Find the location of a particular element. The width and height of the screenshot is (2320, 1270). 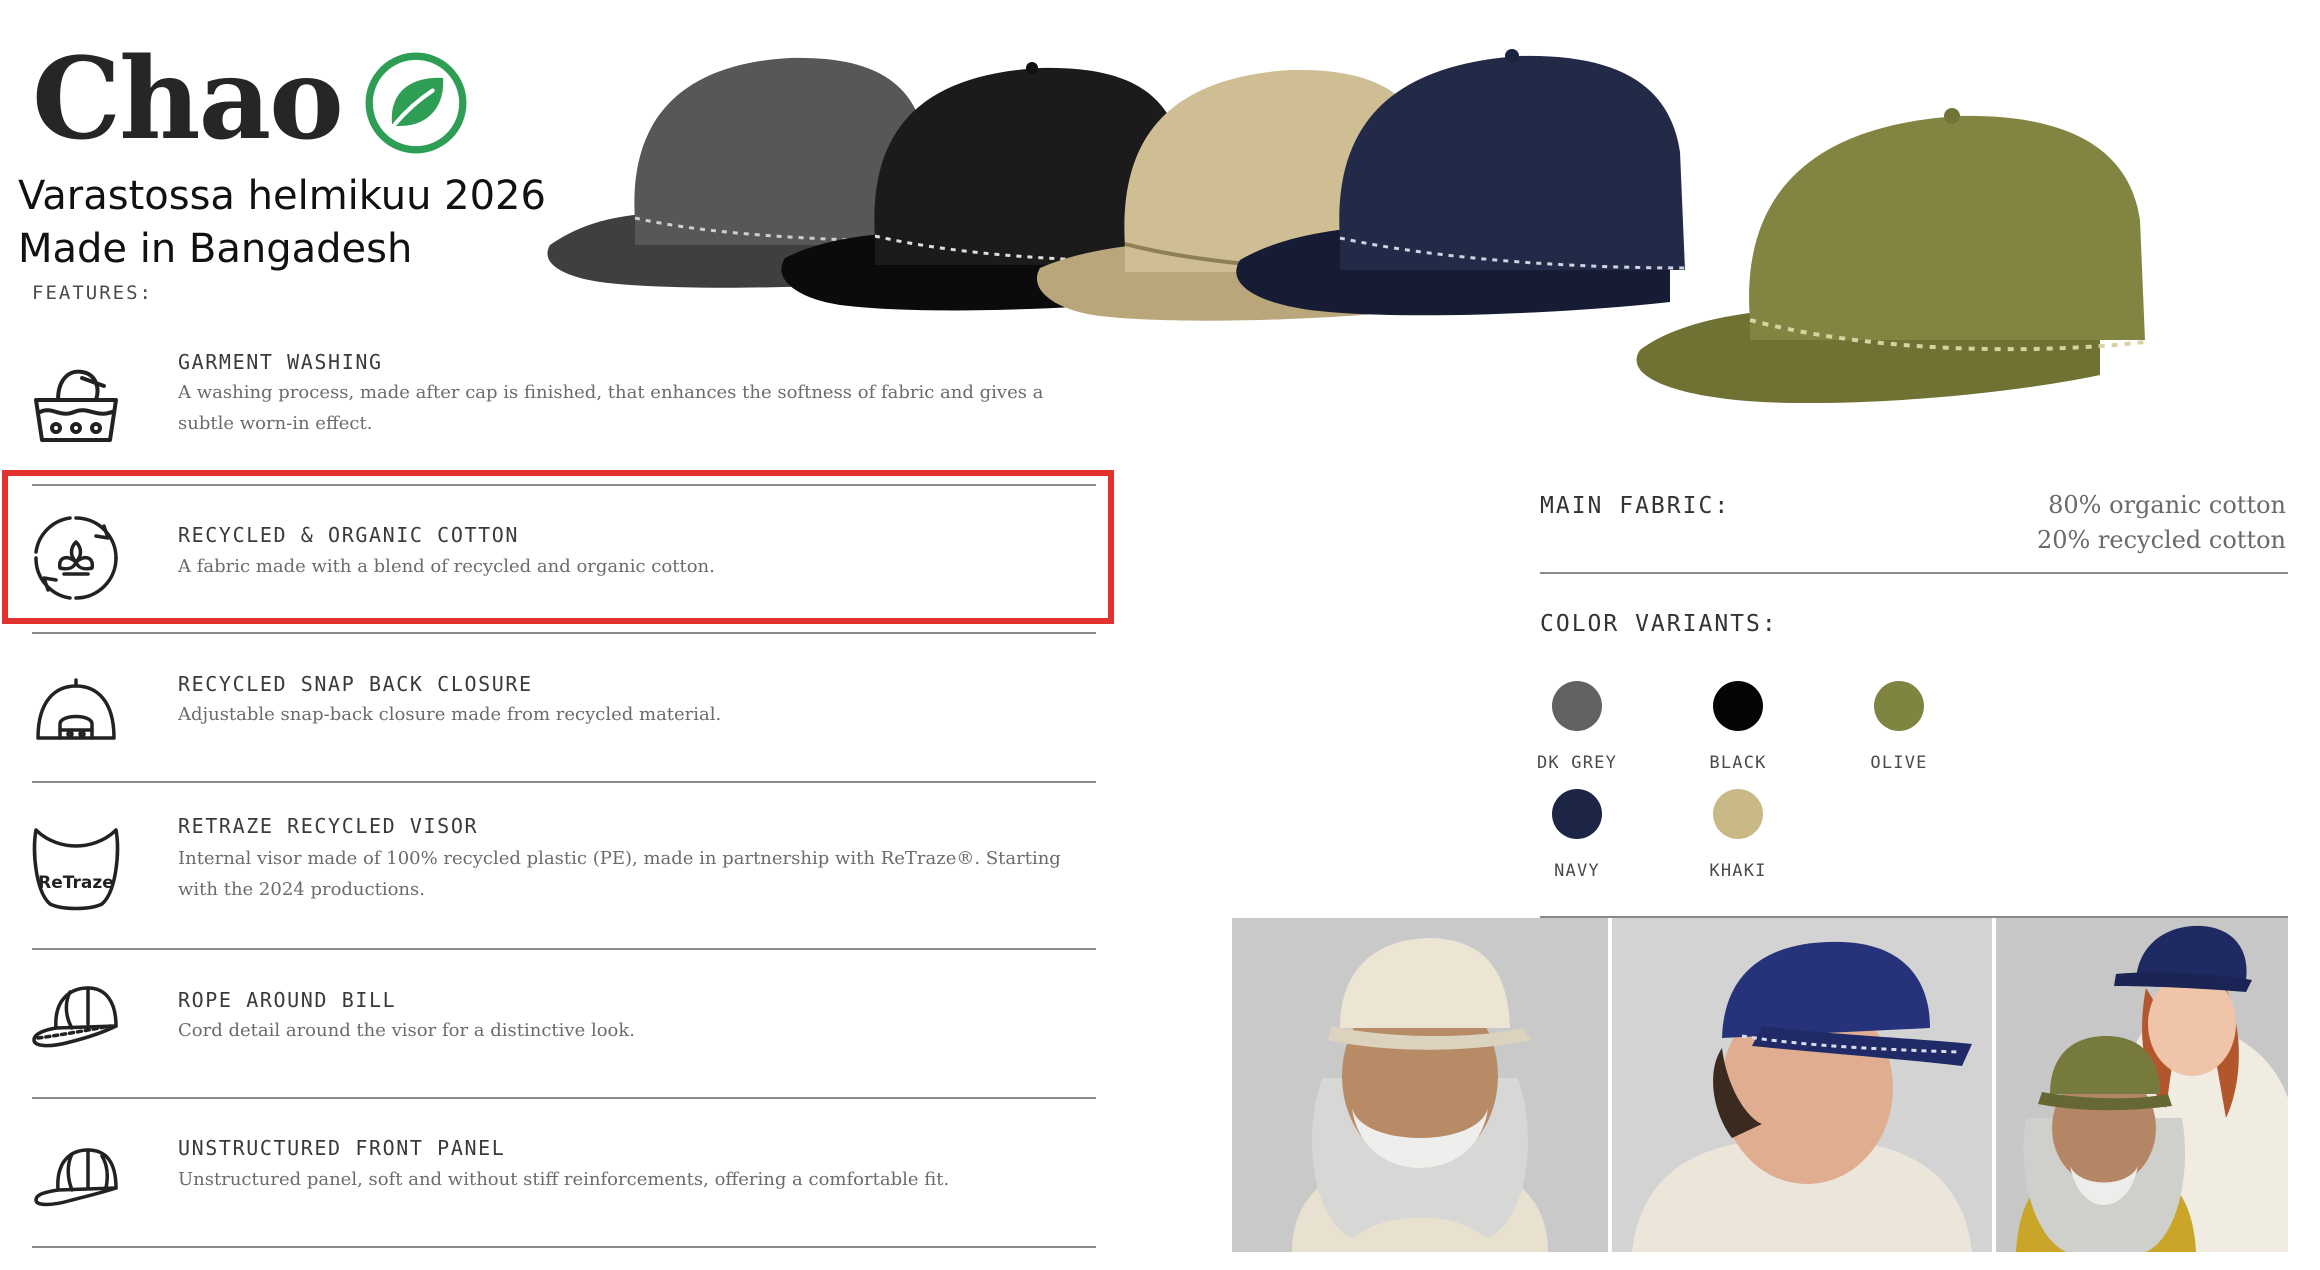

feature-title: GARMENT WASHING is located at coordinates (280, 362).